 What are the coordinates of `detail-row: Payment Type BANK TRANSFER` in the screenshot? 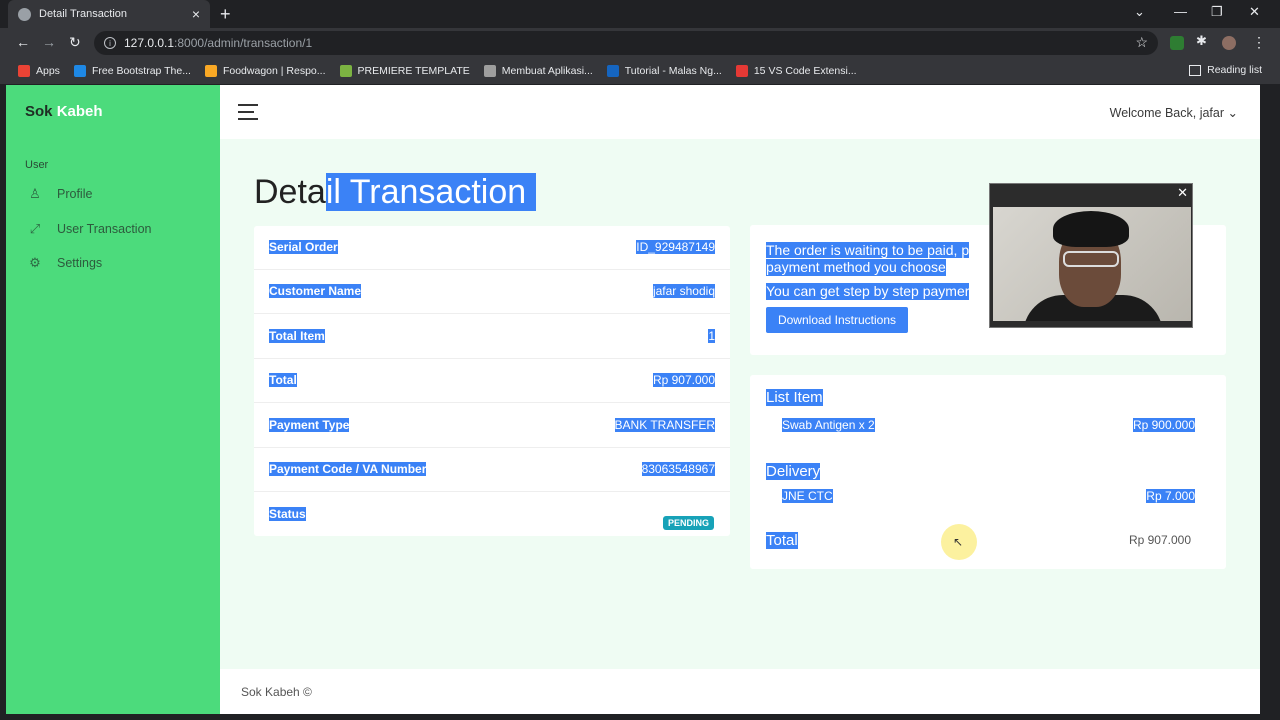 It's located at (492, 426).